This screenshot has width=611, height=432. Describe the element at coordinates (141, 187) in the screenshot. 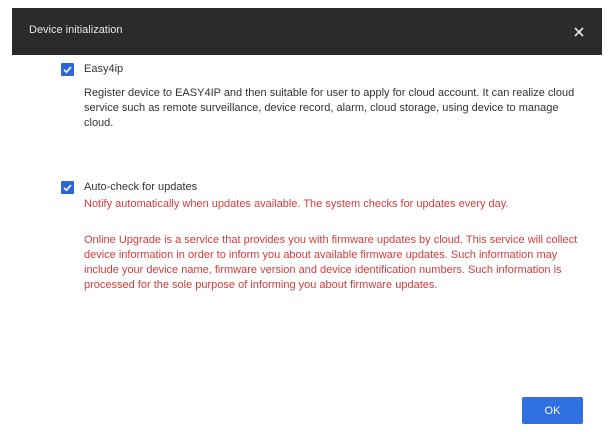

I see `auto-check-updates-label: Auto-check for updates` at that location.